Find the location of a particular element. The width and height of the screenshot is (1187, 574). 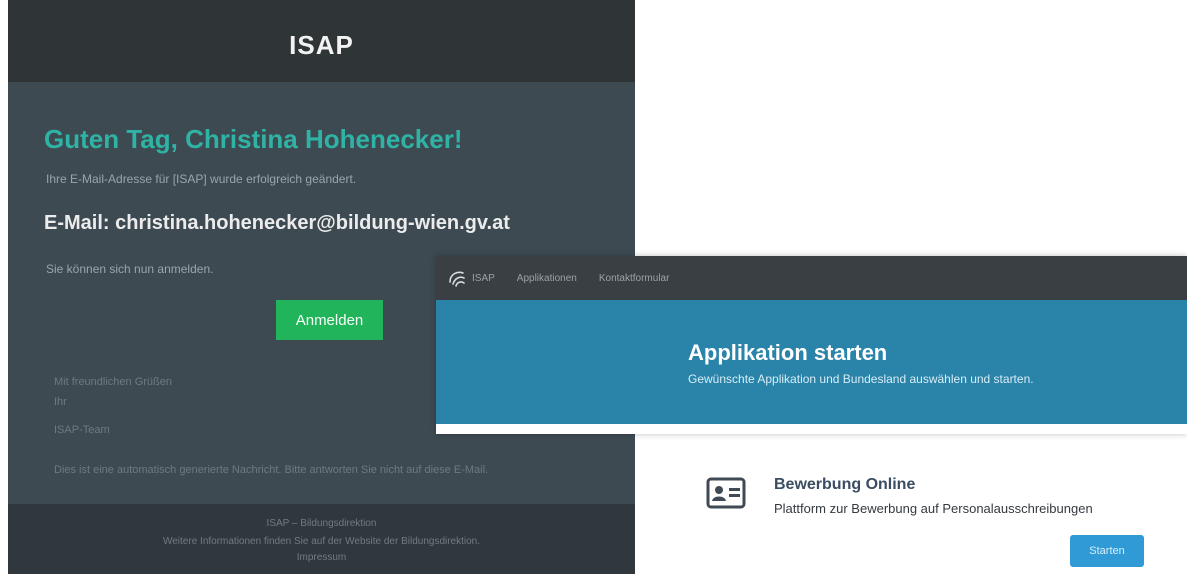

email-title: ISAP is located at coordinates (321, 45).